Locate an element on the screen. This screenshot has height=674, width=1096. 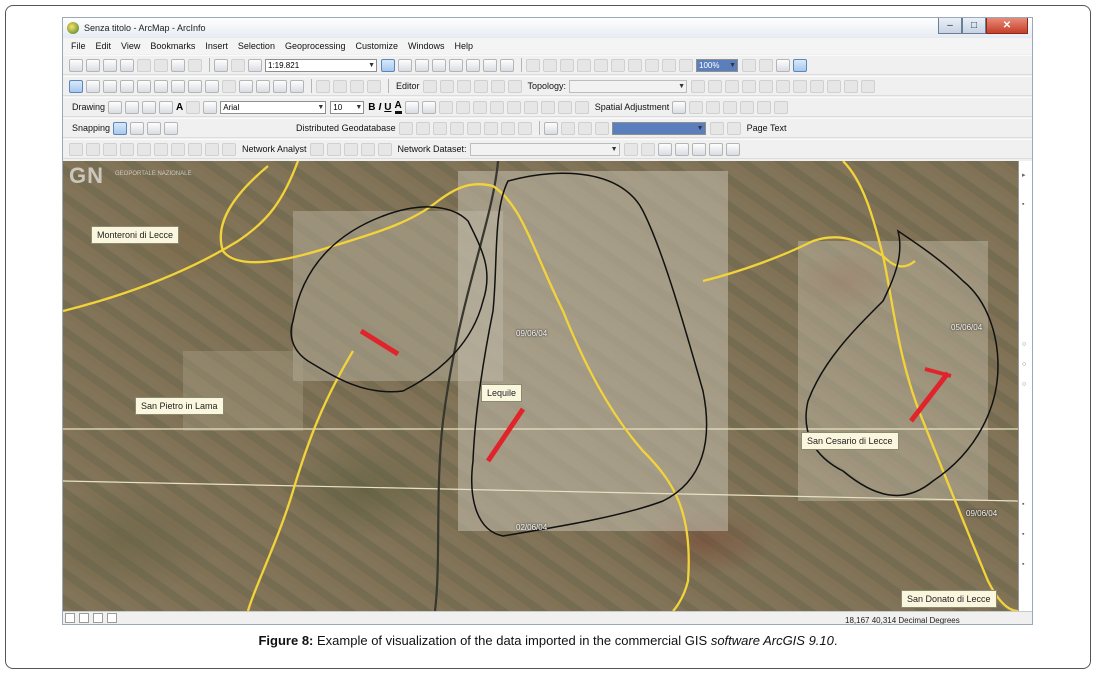
drawing-menu: Drawing is located at coordinates (88, 107).